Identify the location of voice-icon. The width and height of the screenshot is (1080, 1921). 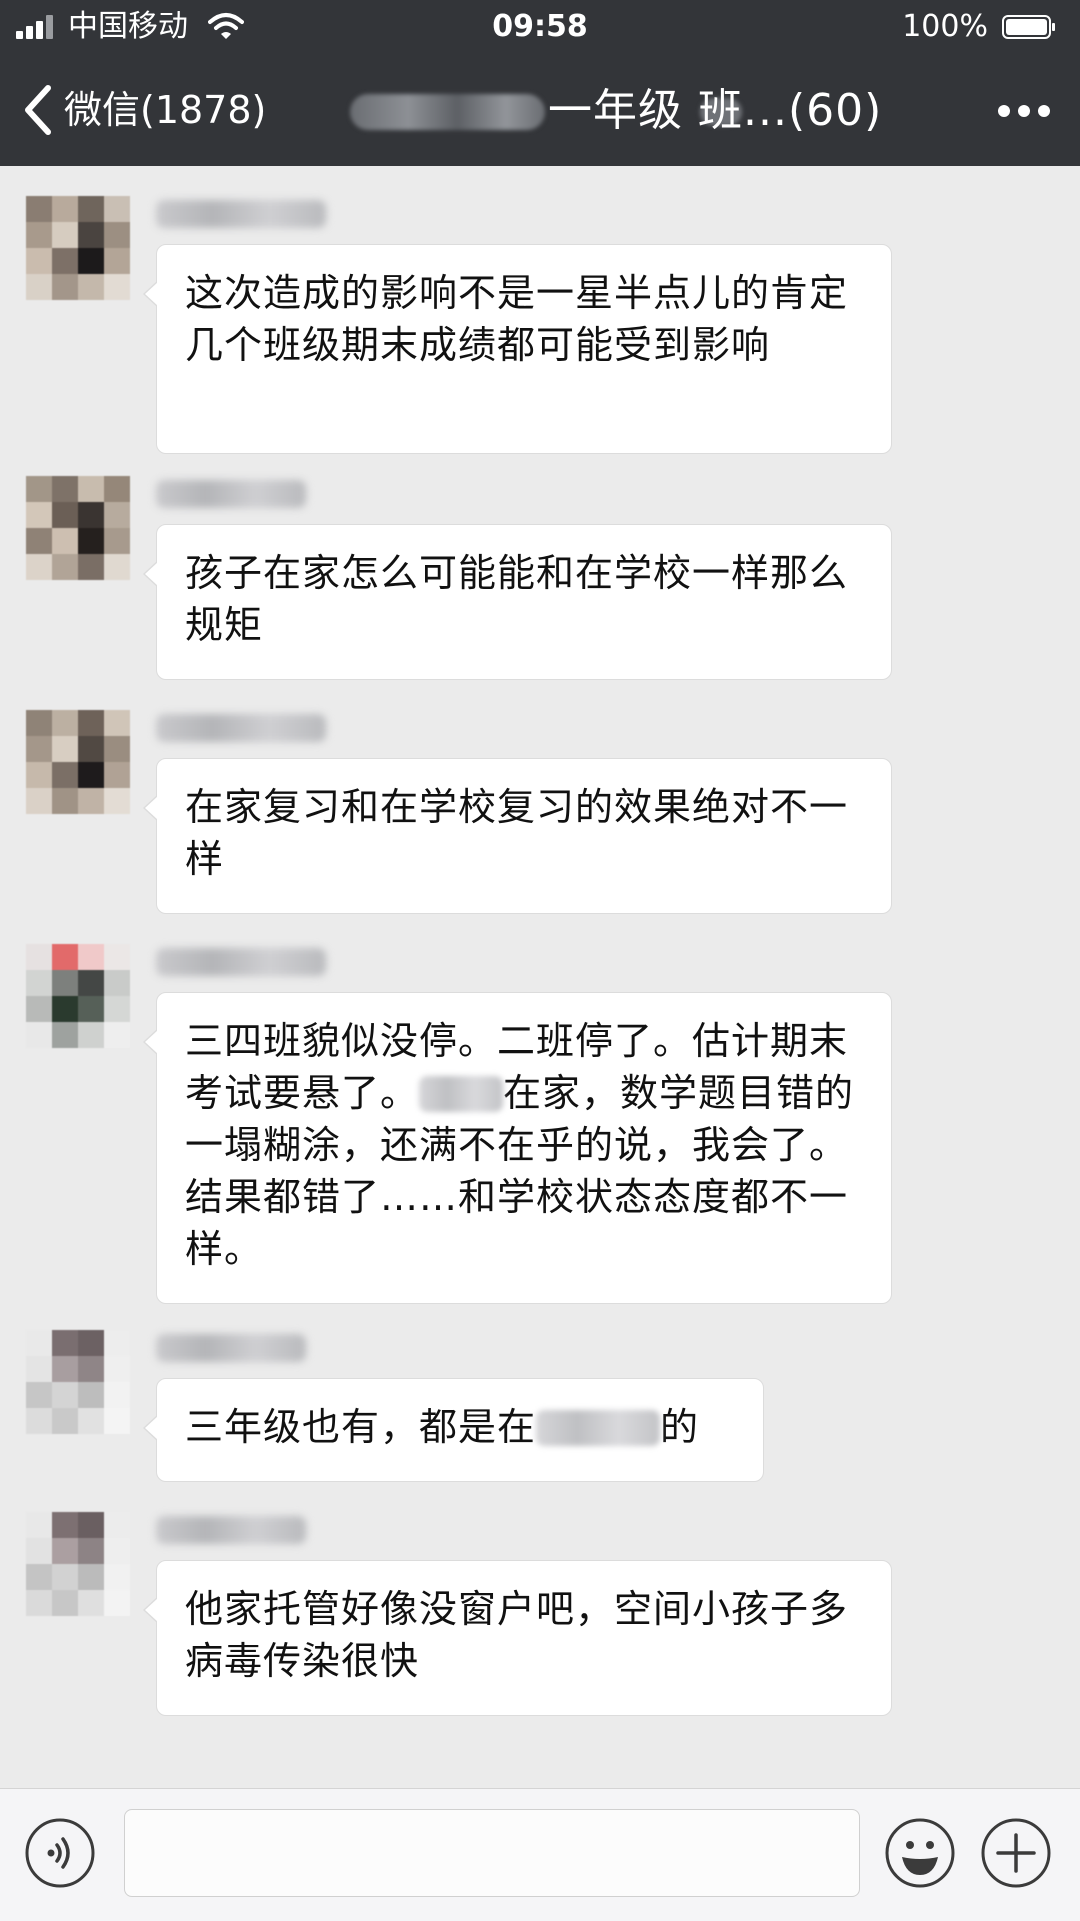
(60, 1853).